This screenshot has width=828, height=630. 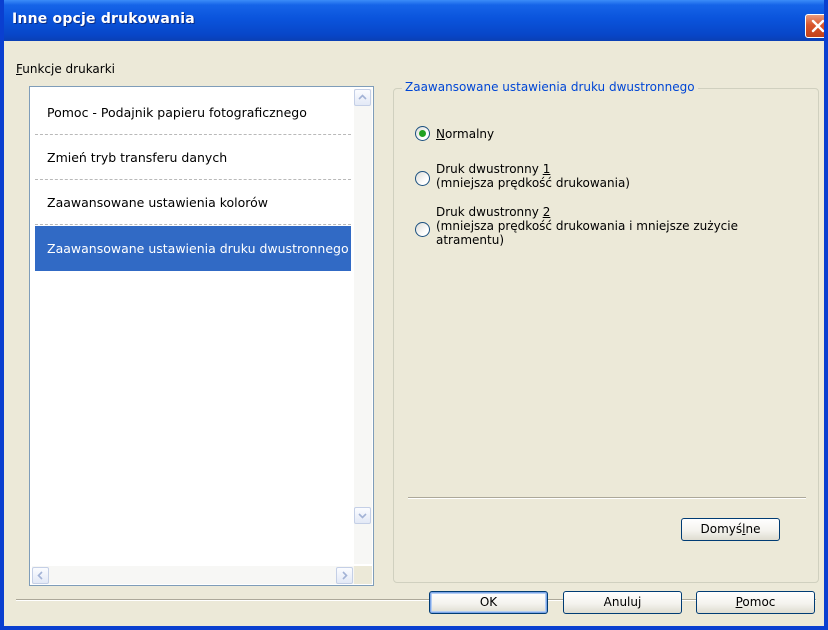 I want to click on title-bar: Inne opcje drukowania, so click(x=414, y=20).